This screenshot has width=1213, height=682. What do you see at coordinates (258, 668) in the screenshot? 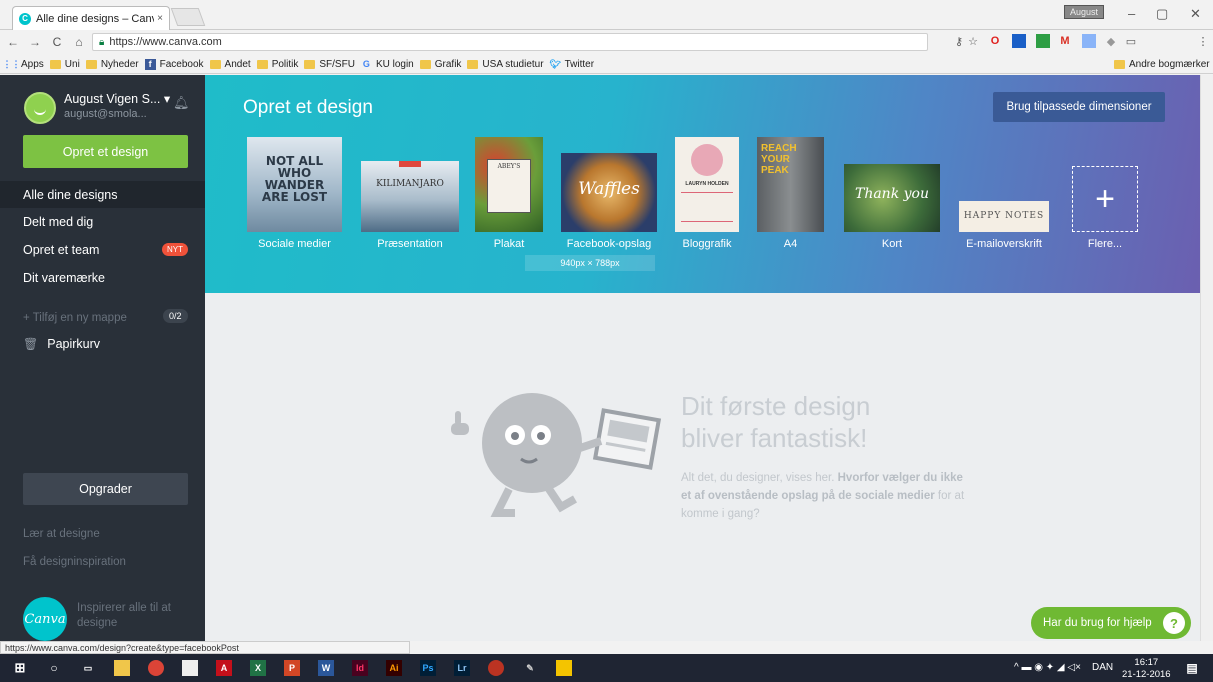
I see `excel-icon: X` at bounding box center [258, 668].